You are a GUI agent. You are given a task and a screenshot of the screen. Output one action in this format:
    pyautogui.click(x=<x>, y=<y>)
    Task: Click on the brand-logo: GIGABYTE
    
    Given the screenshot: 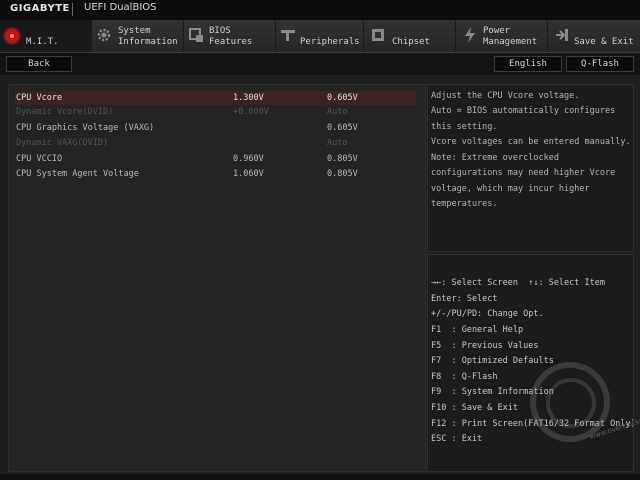 What is the action you would take?
    pyautogui.click(x=40, y=8)
    